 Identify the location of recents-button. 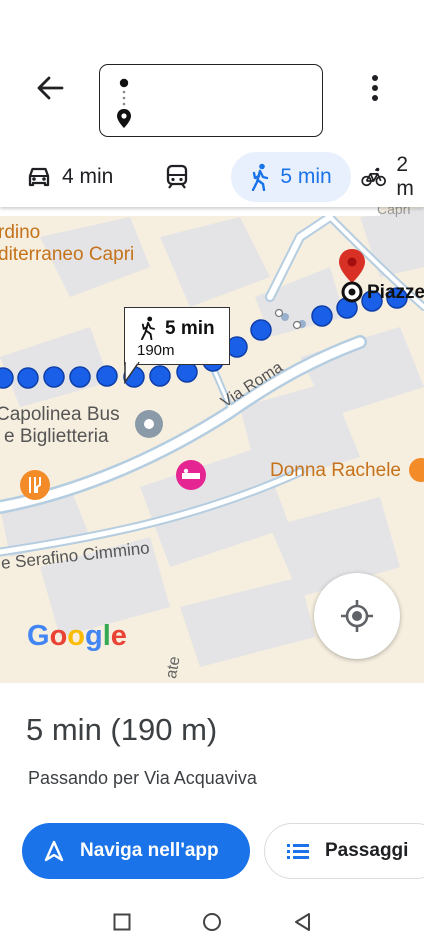
(122, 922).